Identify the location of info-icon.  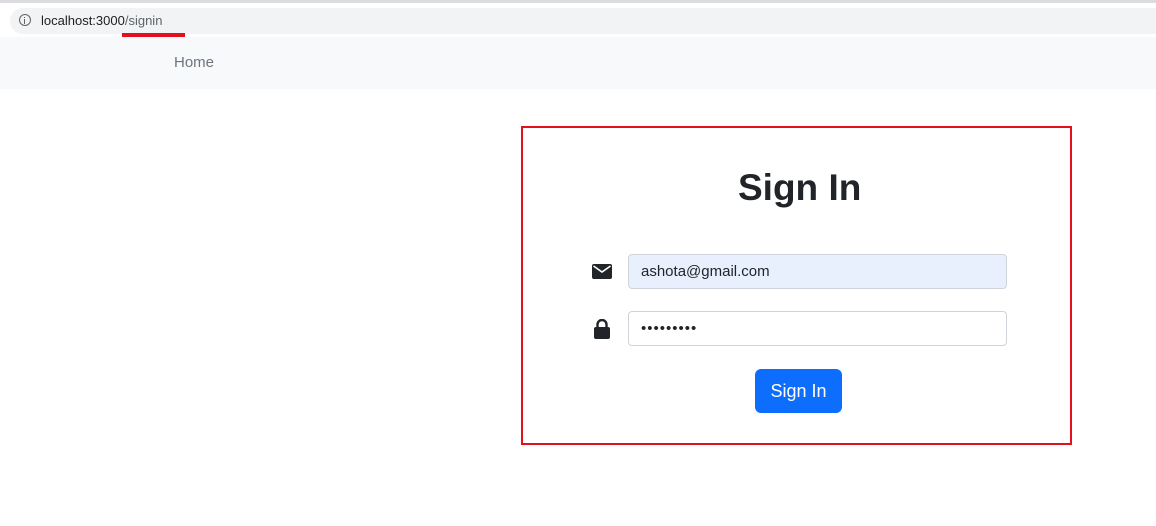
(25, 20).